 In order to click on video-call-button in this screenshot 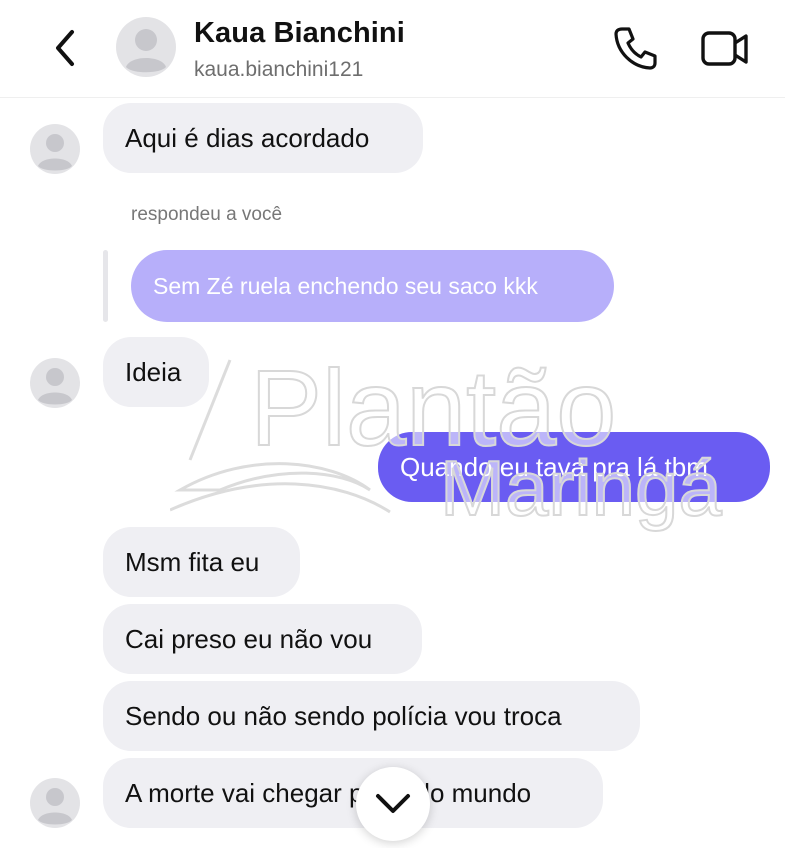, I will do `click(725, 49)`.